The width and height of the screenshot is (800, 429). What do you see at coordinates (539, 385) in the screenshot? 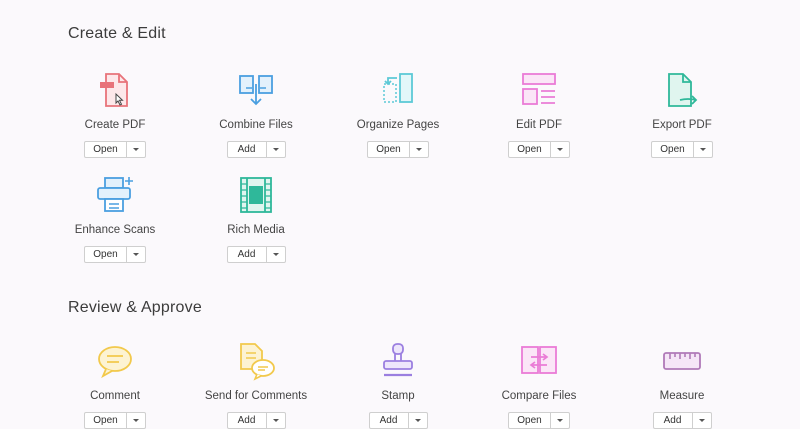
I see `tool-compare-files: Compare Files Open` at bounding box center [539, 385].